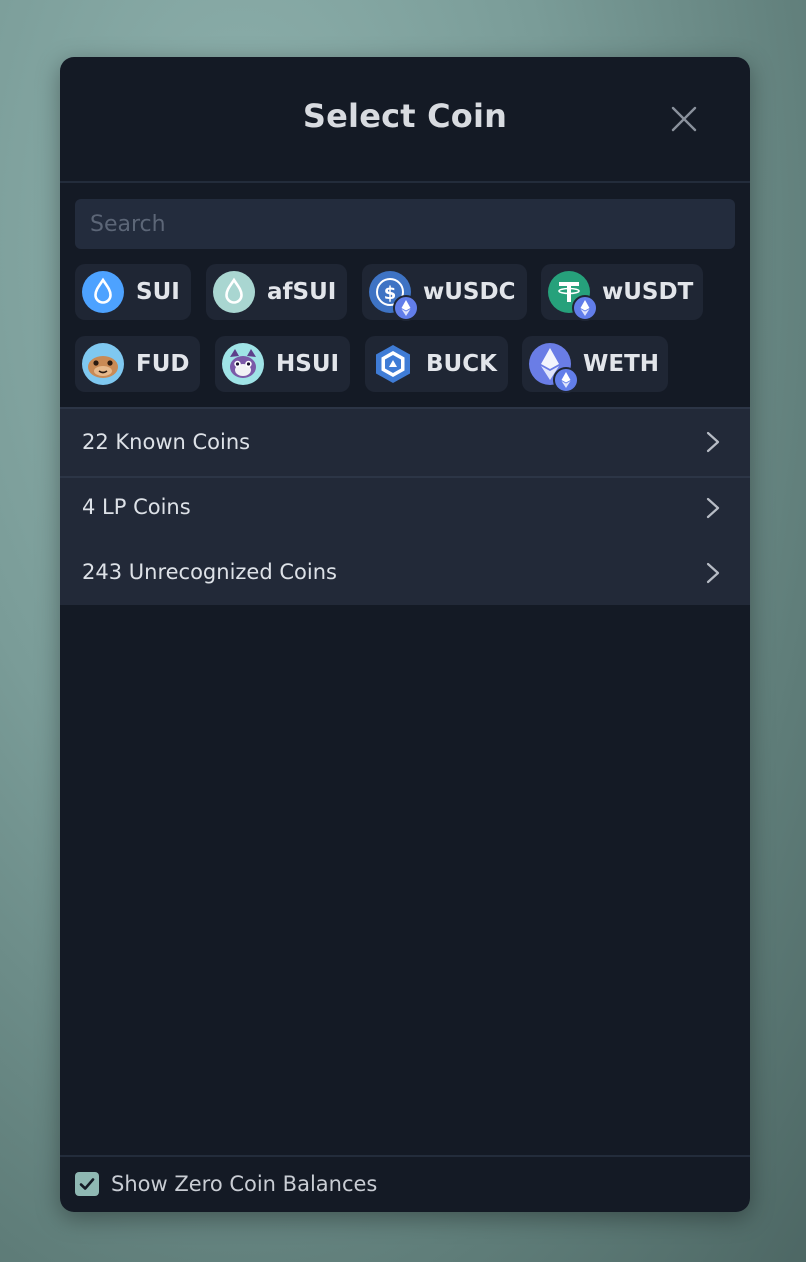  What do you see at coordinates (133, 292) in the screenshot?
I see `coin-chip-sui: SUI` at bounding box center [133, 292].